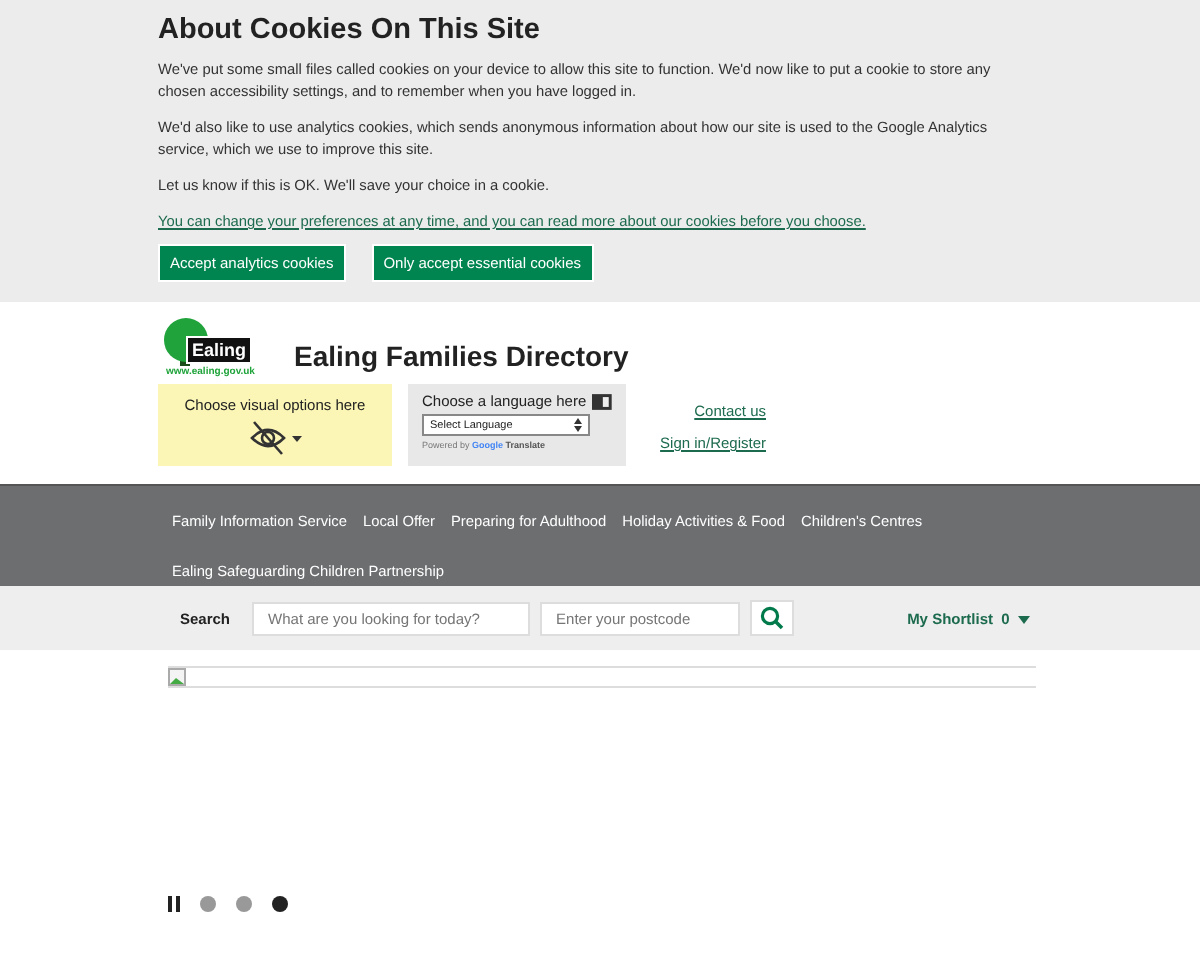  What do you see at coordinates (219, 350) in the screenshot?
I see `logo-text: Ealing` at bounding box center [219, 350].